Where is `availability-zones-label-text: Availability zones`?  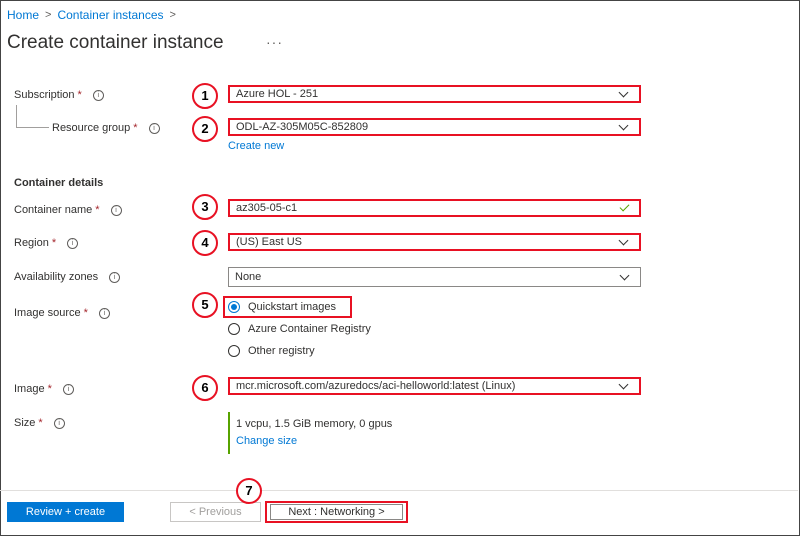
availability-zones-label-text: Availability zones is located at coordinates (56, 277).